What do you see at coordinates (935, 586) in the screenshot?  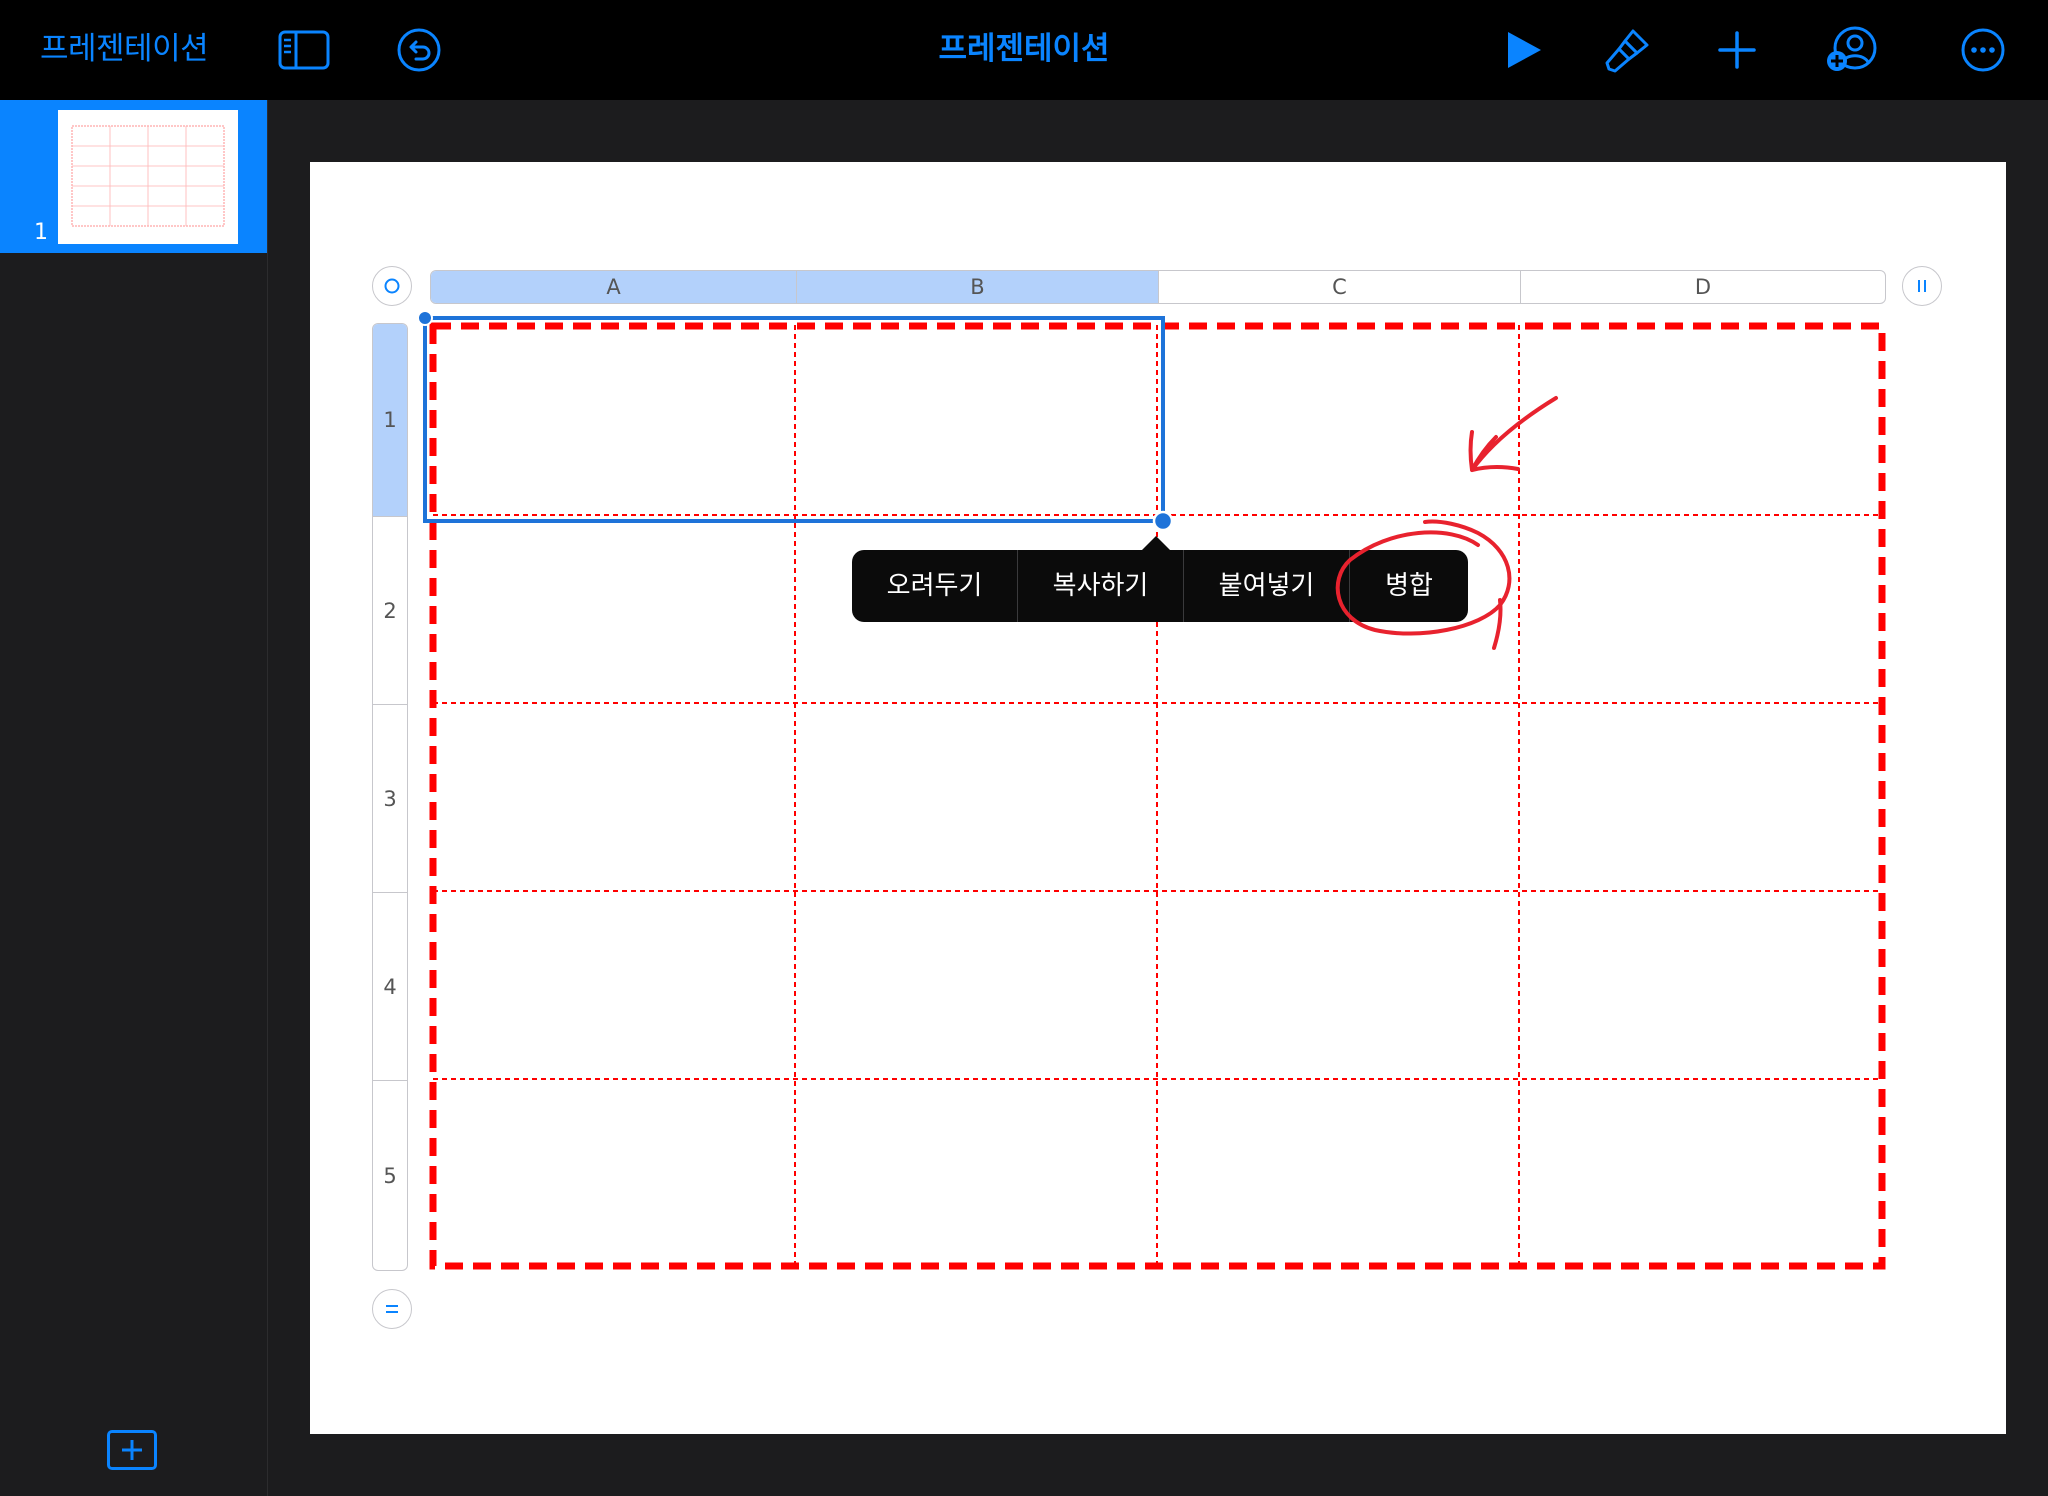 I see `cut-menu-item: 오려두기` at bounding box center [935, 586].